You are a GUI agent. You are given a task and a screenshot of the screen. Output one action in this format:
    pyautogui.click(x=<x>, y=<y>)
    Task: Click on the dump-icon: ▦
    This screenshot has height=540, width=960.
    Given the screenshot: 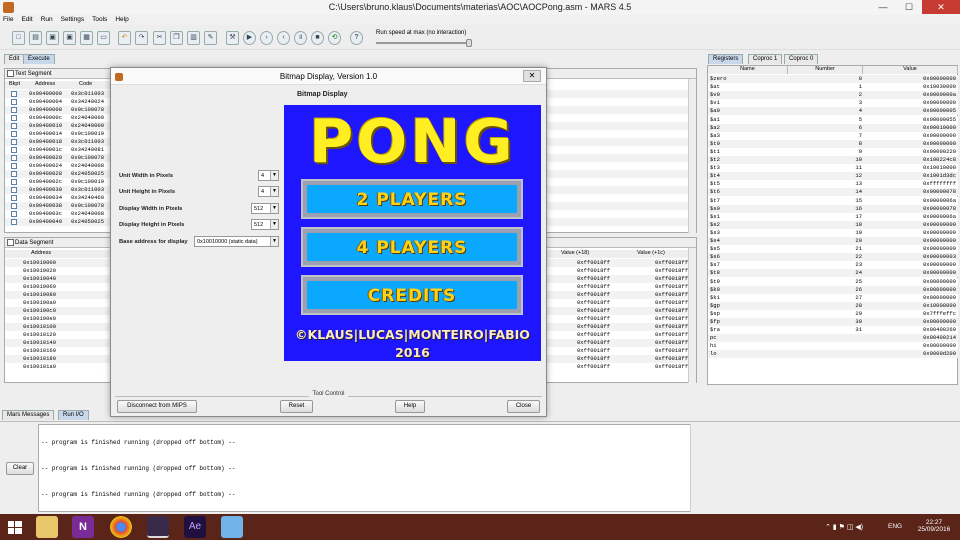 What is the action you would take?
    pyautogui.click(x=86, y=38)
    